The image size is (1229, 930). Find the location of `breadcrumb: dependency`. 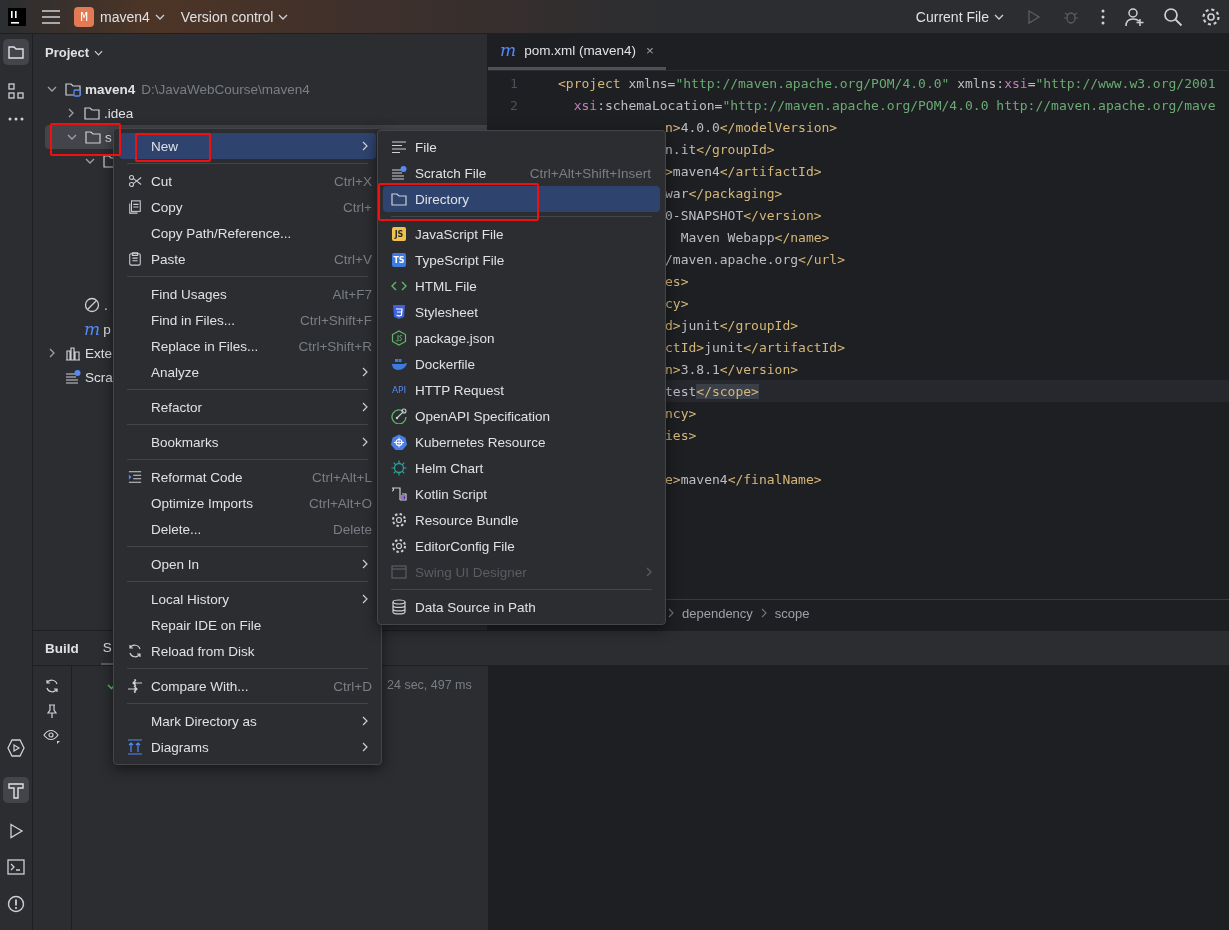

breadcrumb: dependency is located at coordinates (717, 613).